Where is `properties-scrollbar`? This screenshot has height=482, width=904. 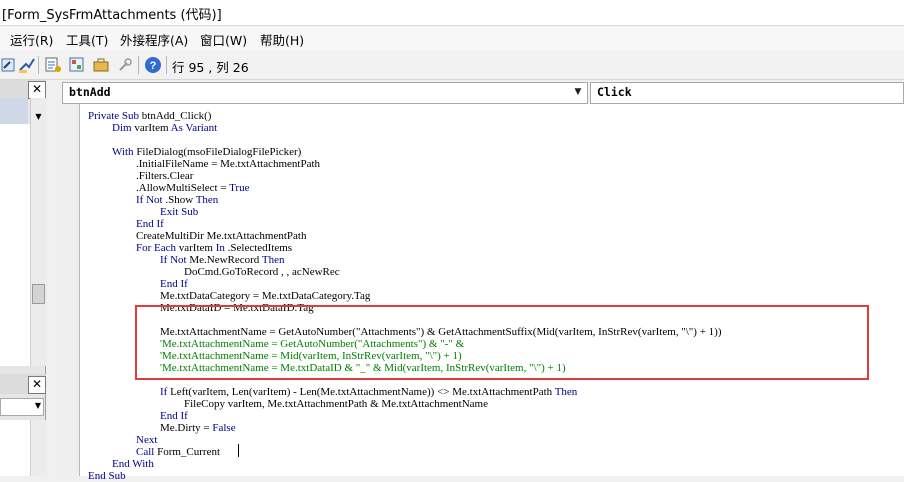
properties-scrollbar is located at coordinates (38, 448).